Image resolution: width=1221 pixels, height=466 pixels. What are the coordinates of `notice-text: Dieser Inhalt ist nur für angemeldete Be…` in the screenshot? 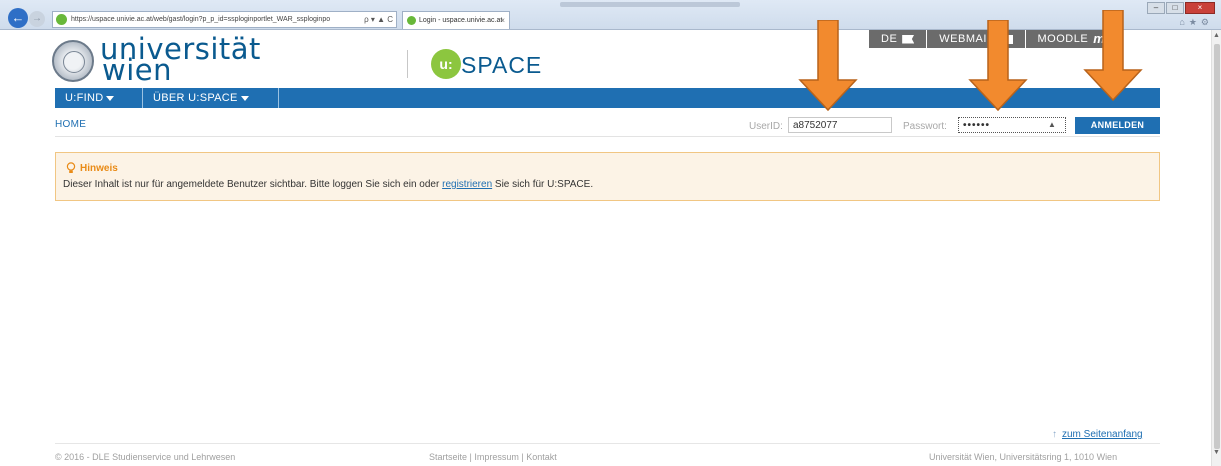 It's located at (328, 184).